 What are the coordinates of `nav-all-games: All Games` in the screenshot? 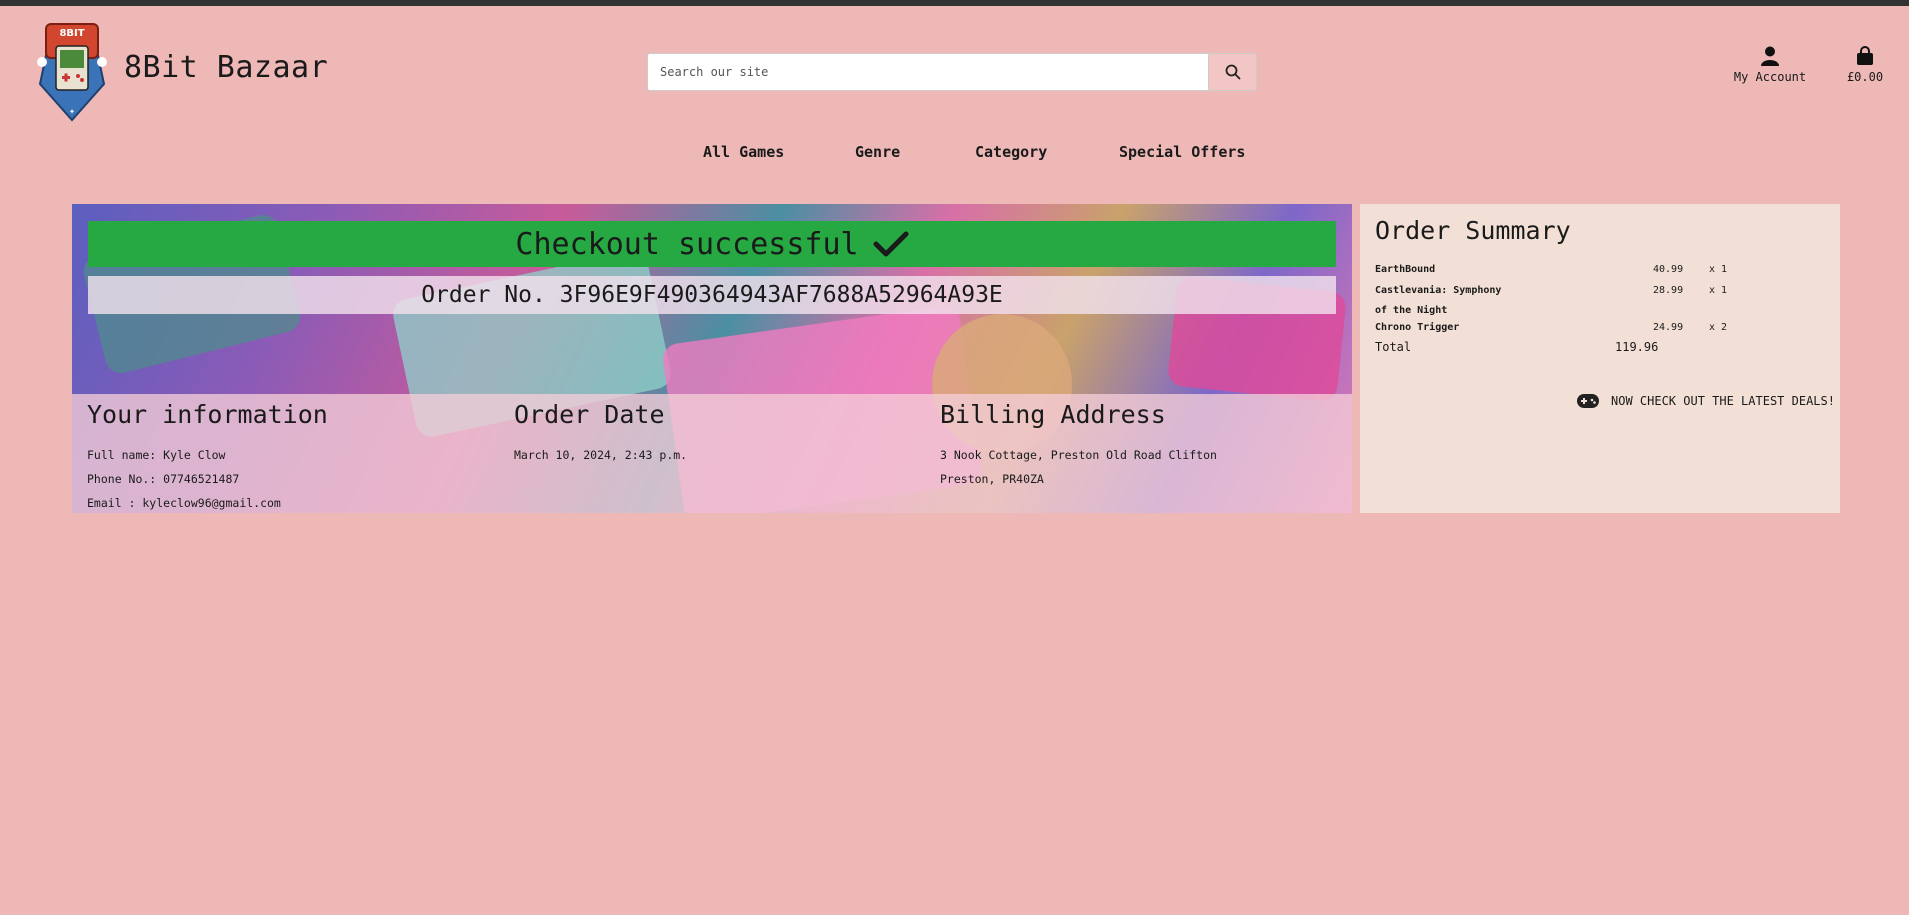 It's located at (743, 152).